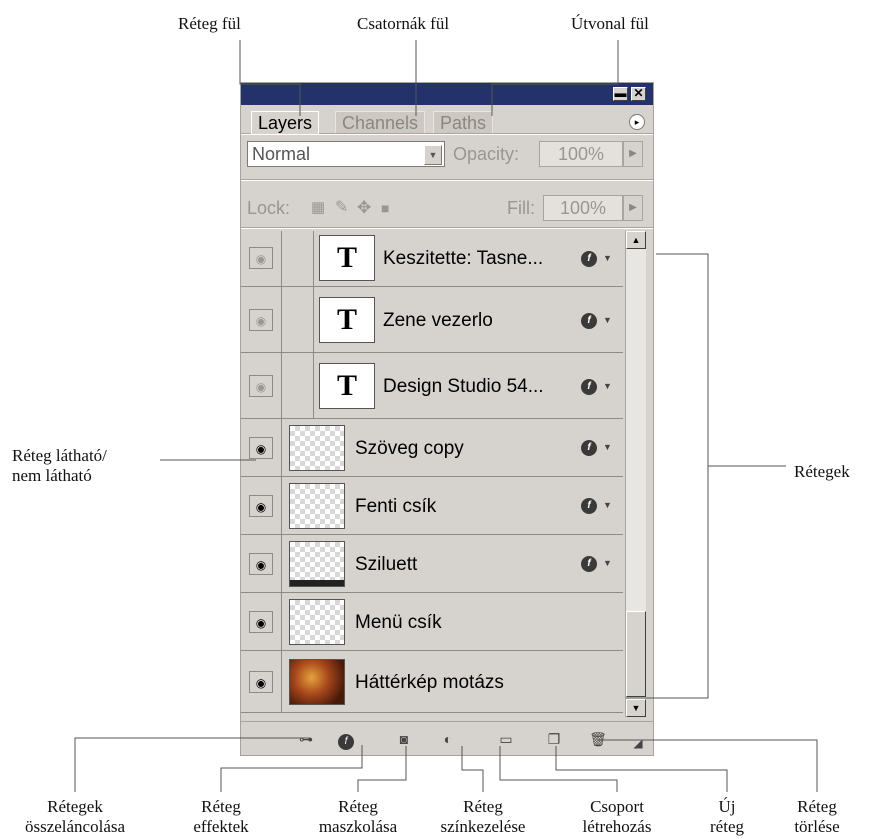  What do you see at coordinates (581, 154) in the screenshot?
I see `opacity-field: 100%` at bounding box center [581, 154].